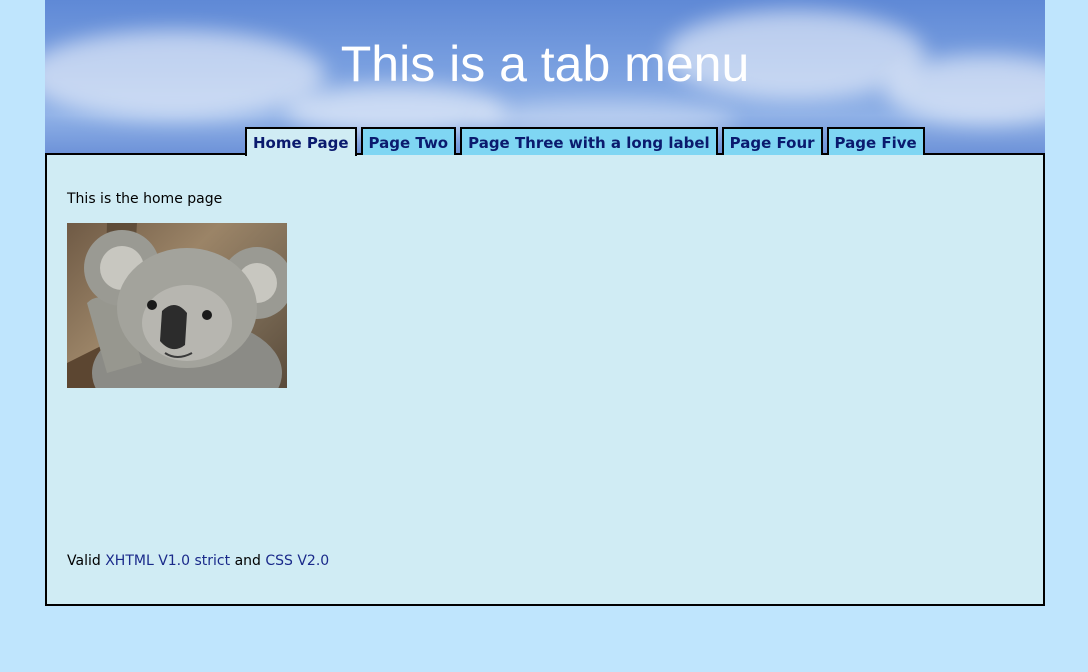 The image size is (1088, 672). Describe the element at coordinates (84, 561) in the screenshot. I see `footer-prefix: Valid` at that location.